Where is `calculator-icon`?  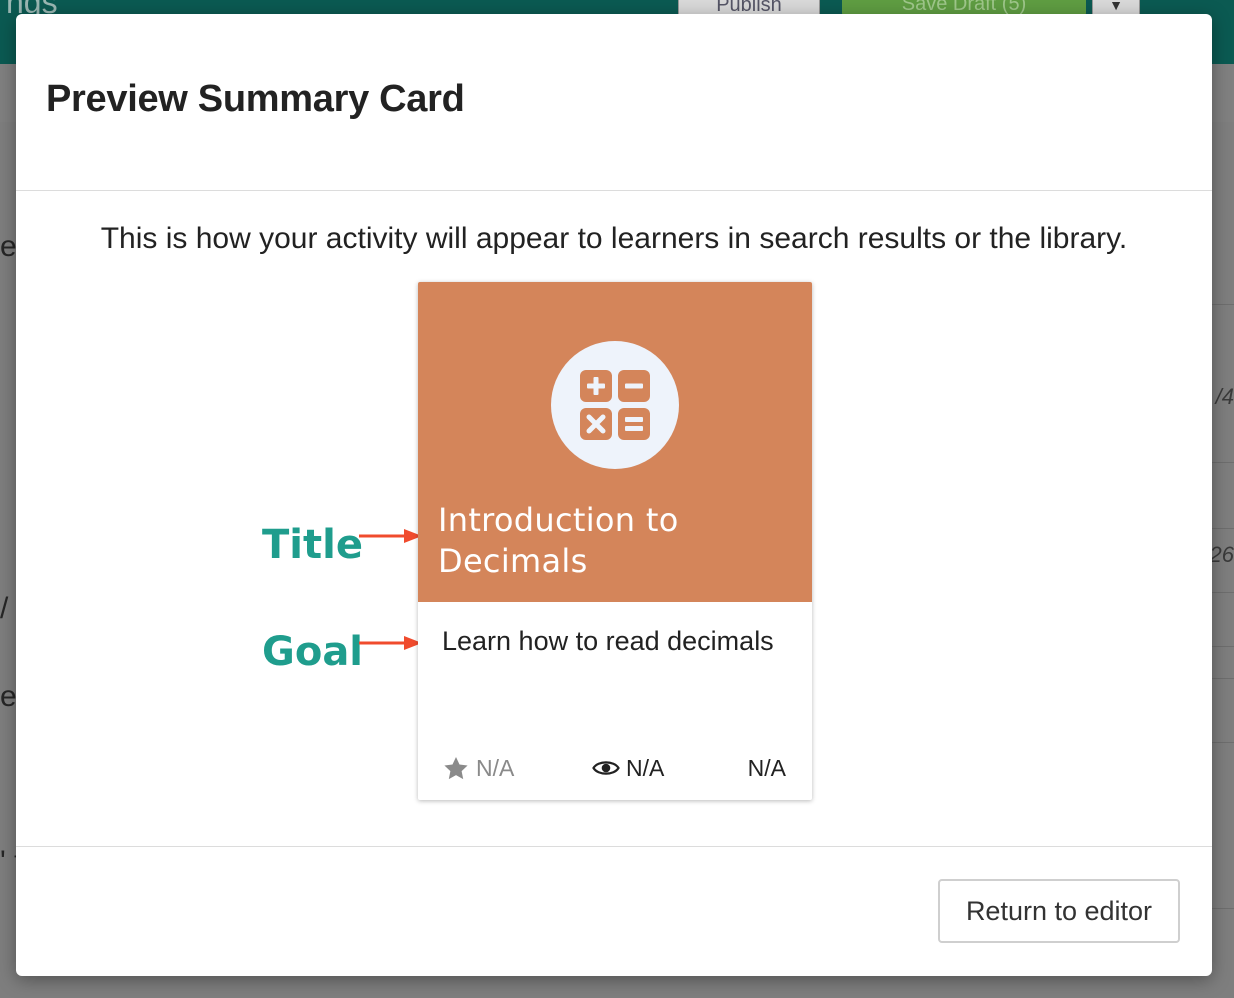 calculator-icon is located at coordinates (615, 405).